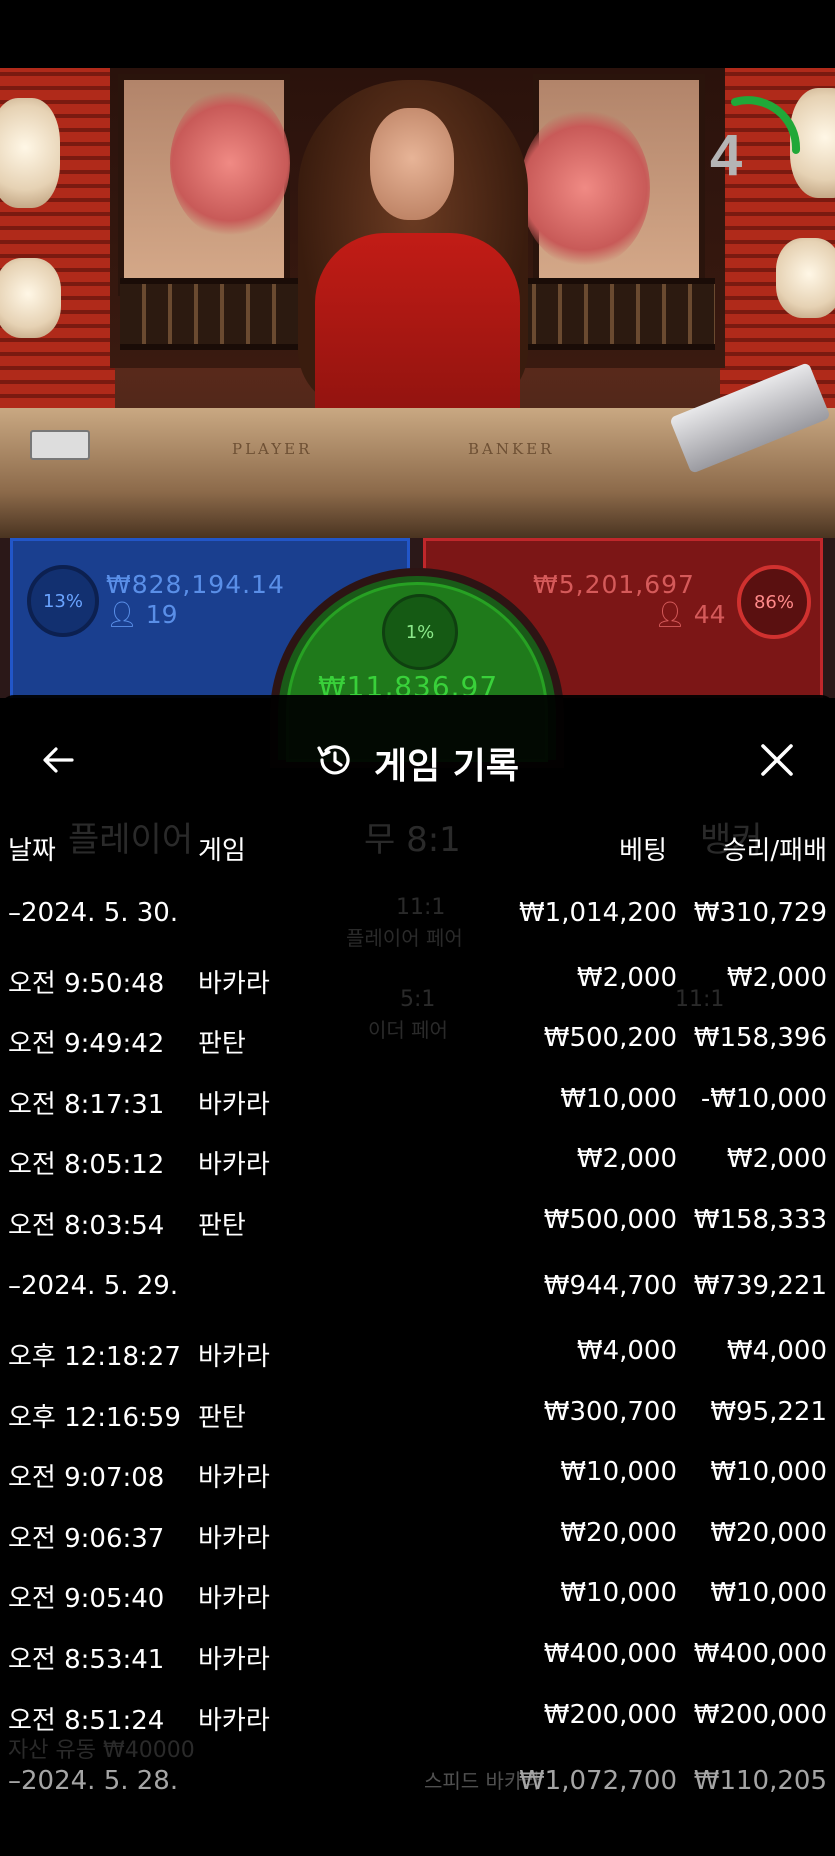 The width and height of the screenshot is (835, 1856). What do you see at coordinates (760, 1038) in the screenshot?
I see `row-winloss: ₩158,396` at bounding box center [760, 1038].